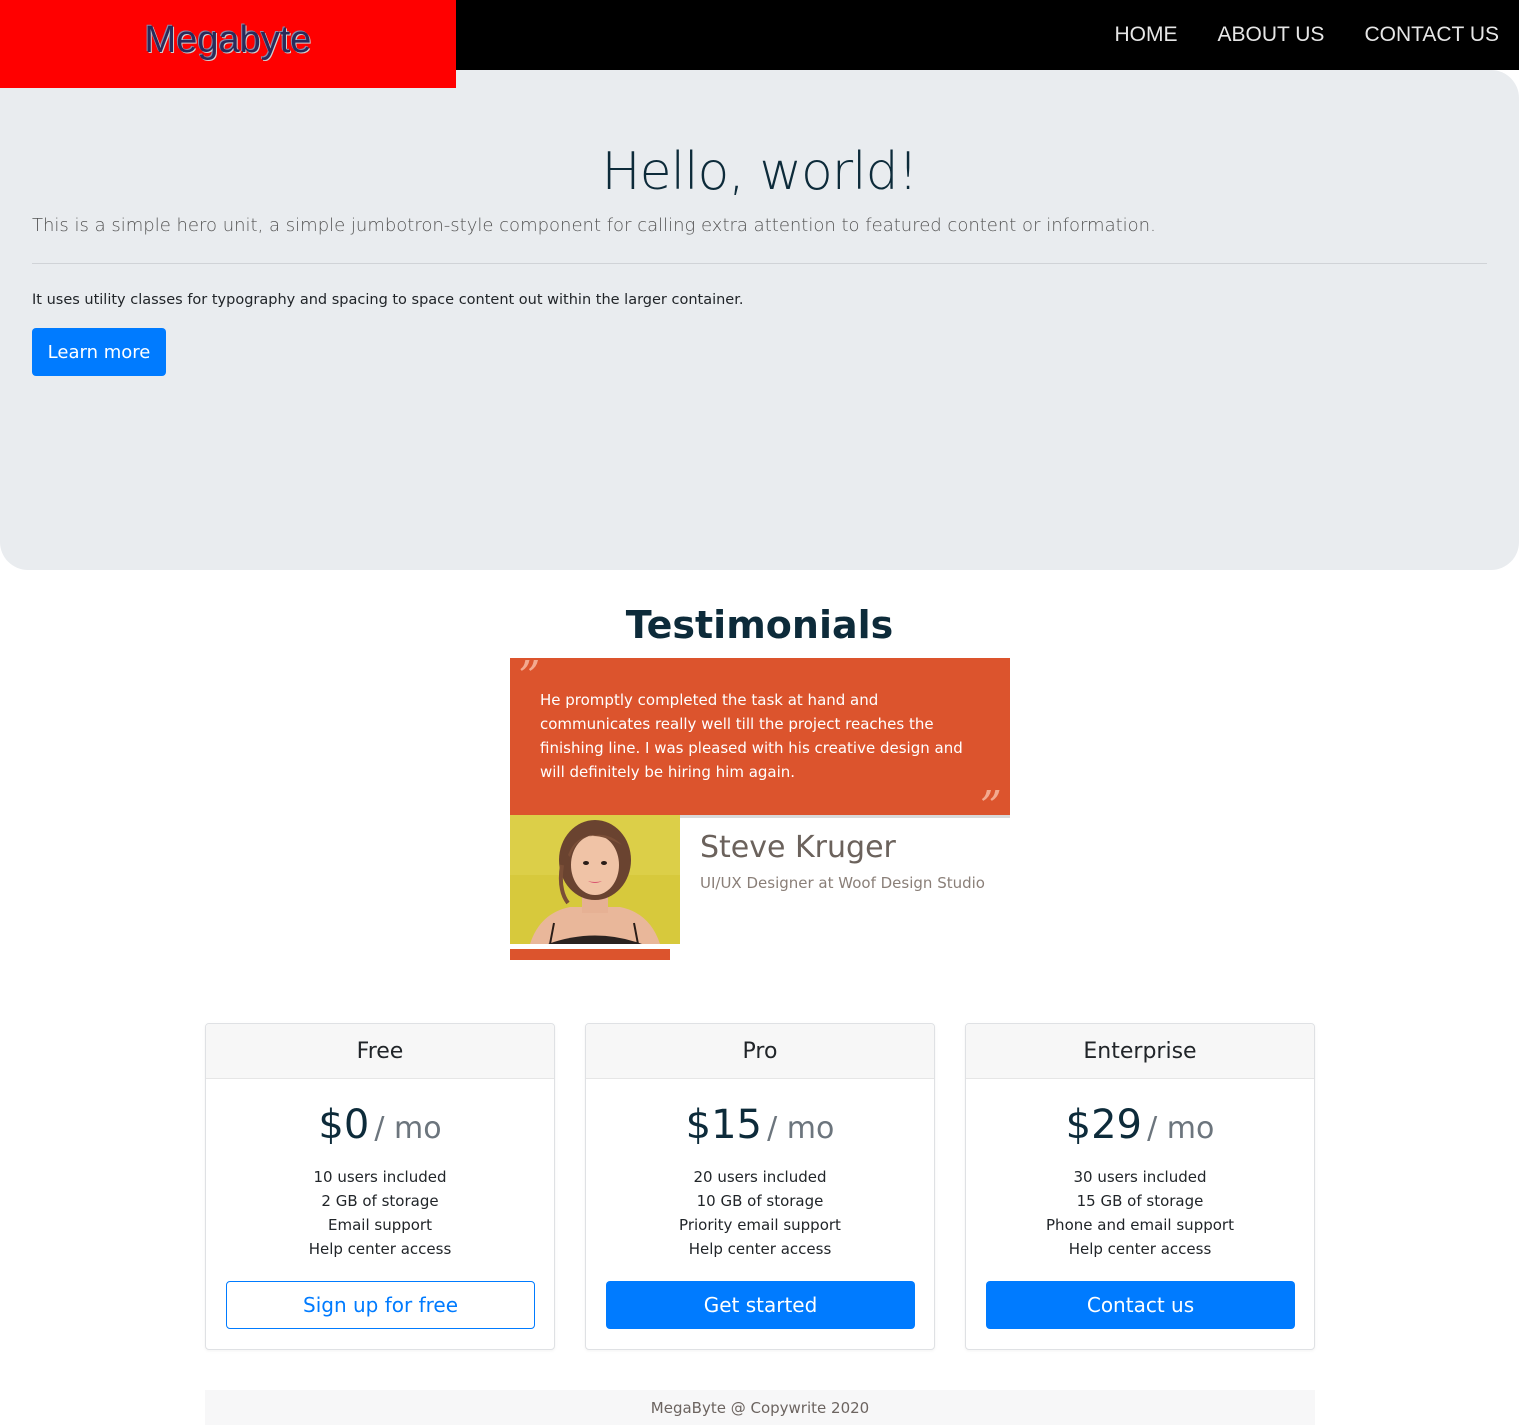  What do you see at coordinates (344, 1125) in the screenshot?
I see `price-amount: $0` at bounding box center [344, 1125].